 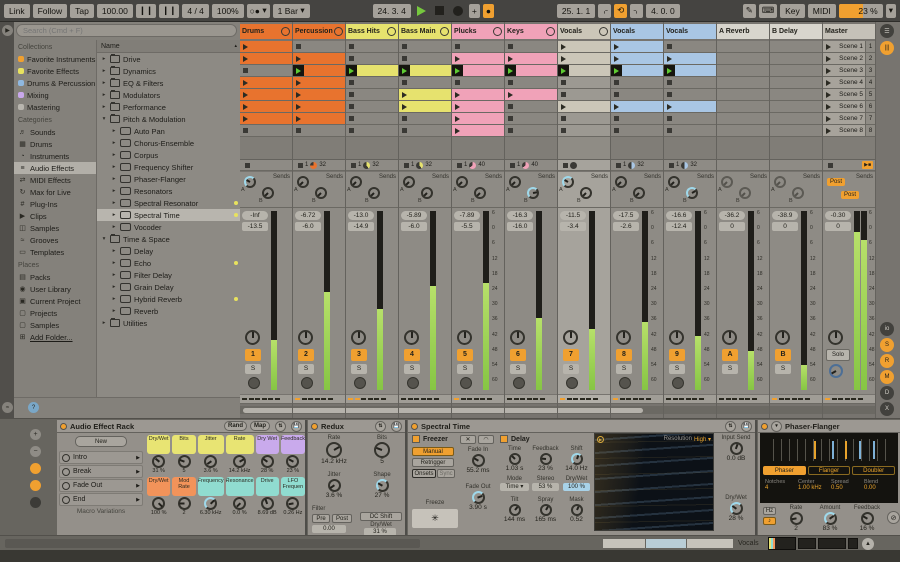 What do you see at coordinates (624, 355) in the screenshot?
I see `track-activator-button: 8` at bounding box center [624, 355].